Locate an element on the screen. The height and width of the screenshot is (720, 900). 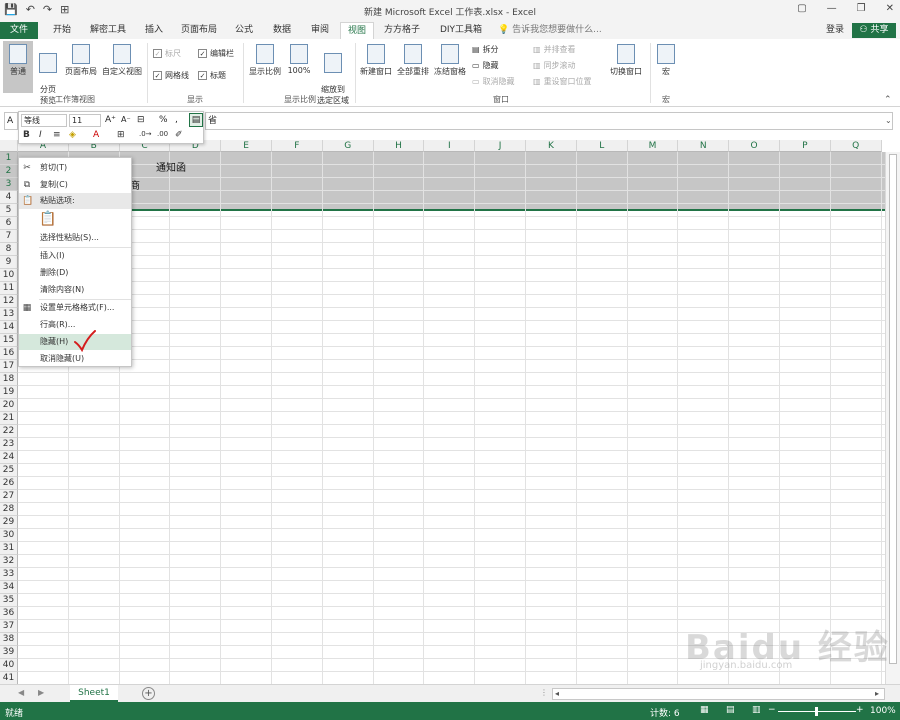
font-size-field: 11 is located at coordinates (85, 120).